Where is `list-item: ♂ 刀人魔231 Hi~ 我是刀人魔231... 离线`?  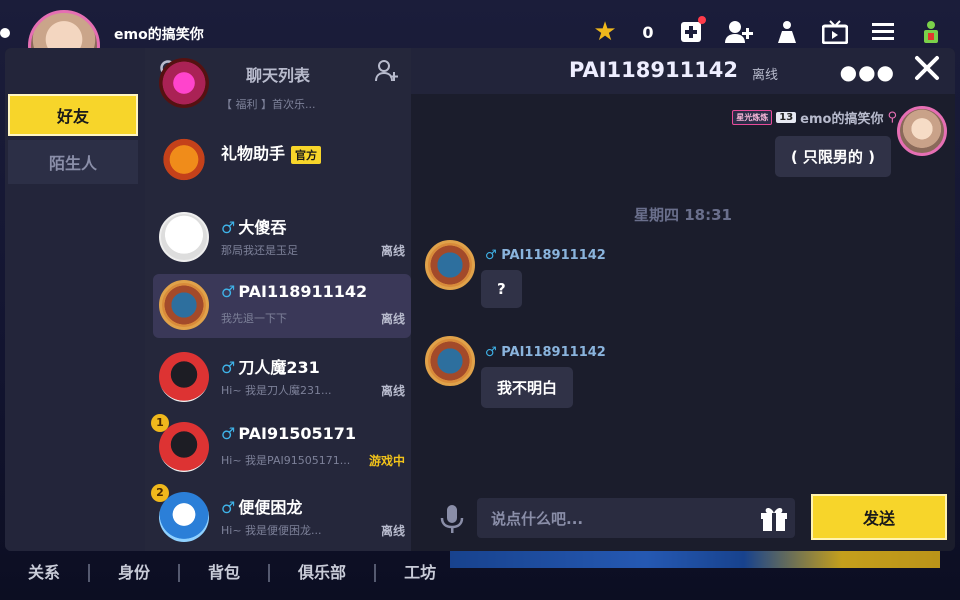 list-item: ♂ 刀人魔231 Hi~ 我是刀人魔231... 离线 is located at coordinates (282, 378).